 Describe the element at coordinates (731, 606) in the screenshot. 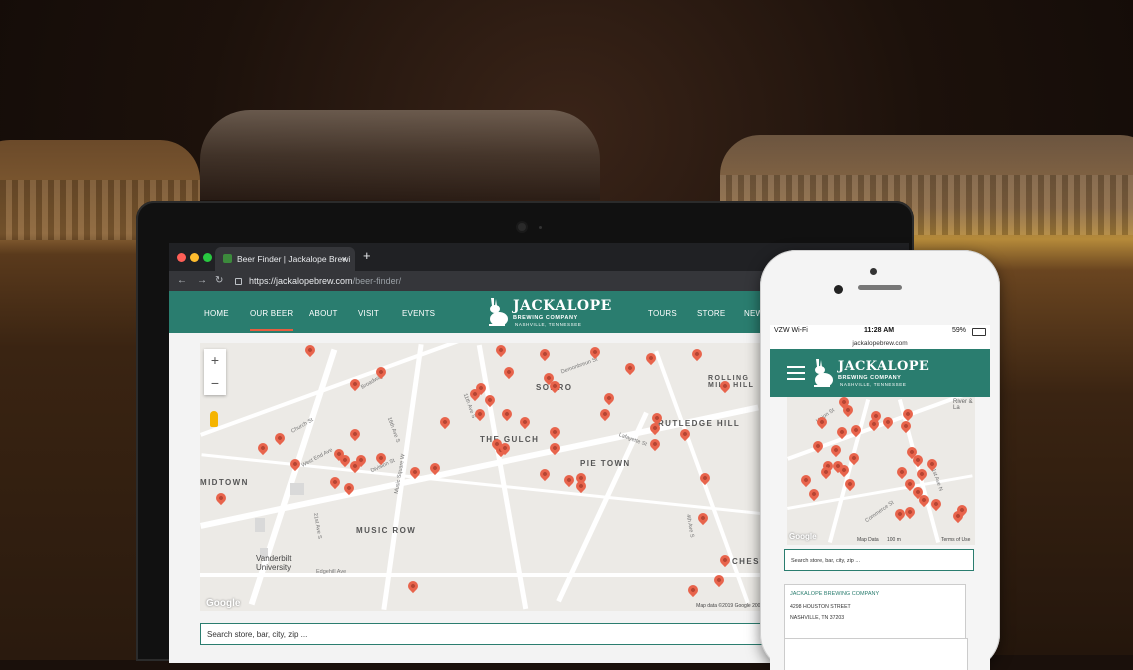

I see `map-attribution: Map data ©2019 Google 200 m` at that location.